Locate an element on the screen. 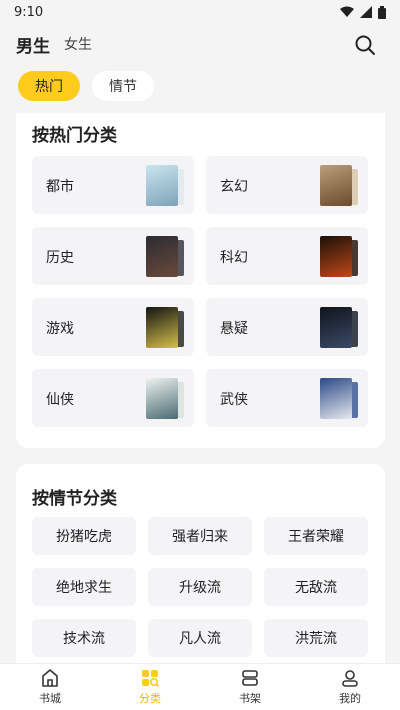 The width and height of the screenshot is (400, 710). plot-tile: 王者荣耀 is located at coordinates (316, 536).